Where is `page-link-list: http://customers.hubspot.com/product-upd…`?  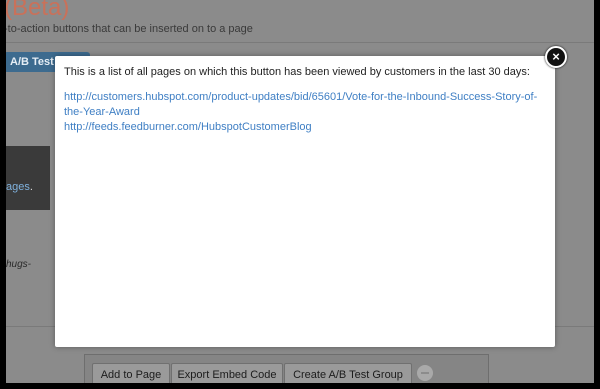 page-link-list: http://customers.hubspot.com/product-upd… is located at coordinates (308, 112).